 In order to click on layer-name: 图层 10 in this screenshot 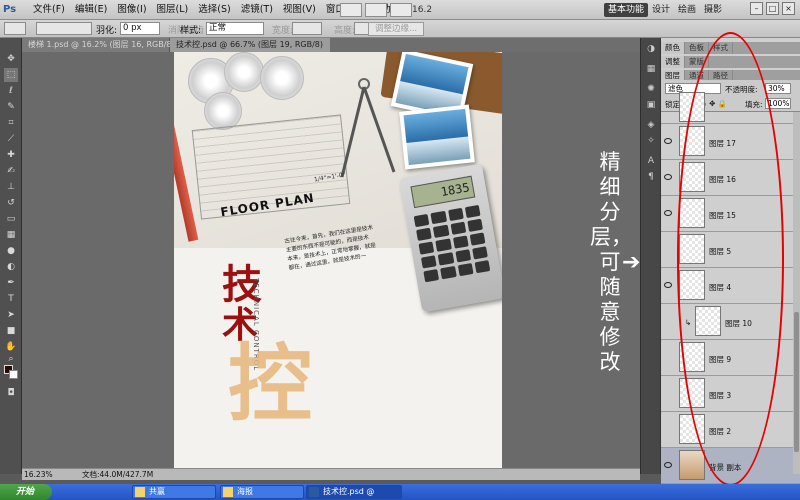, I will do `click(738, 323)`.